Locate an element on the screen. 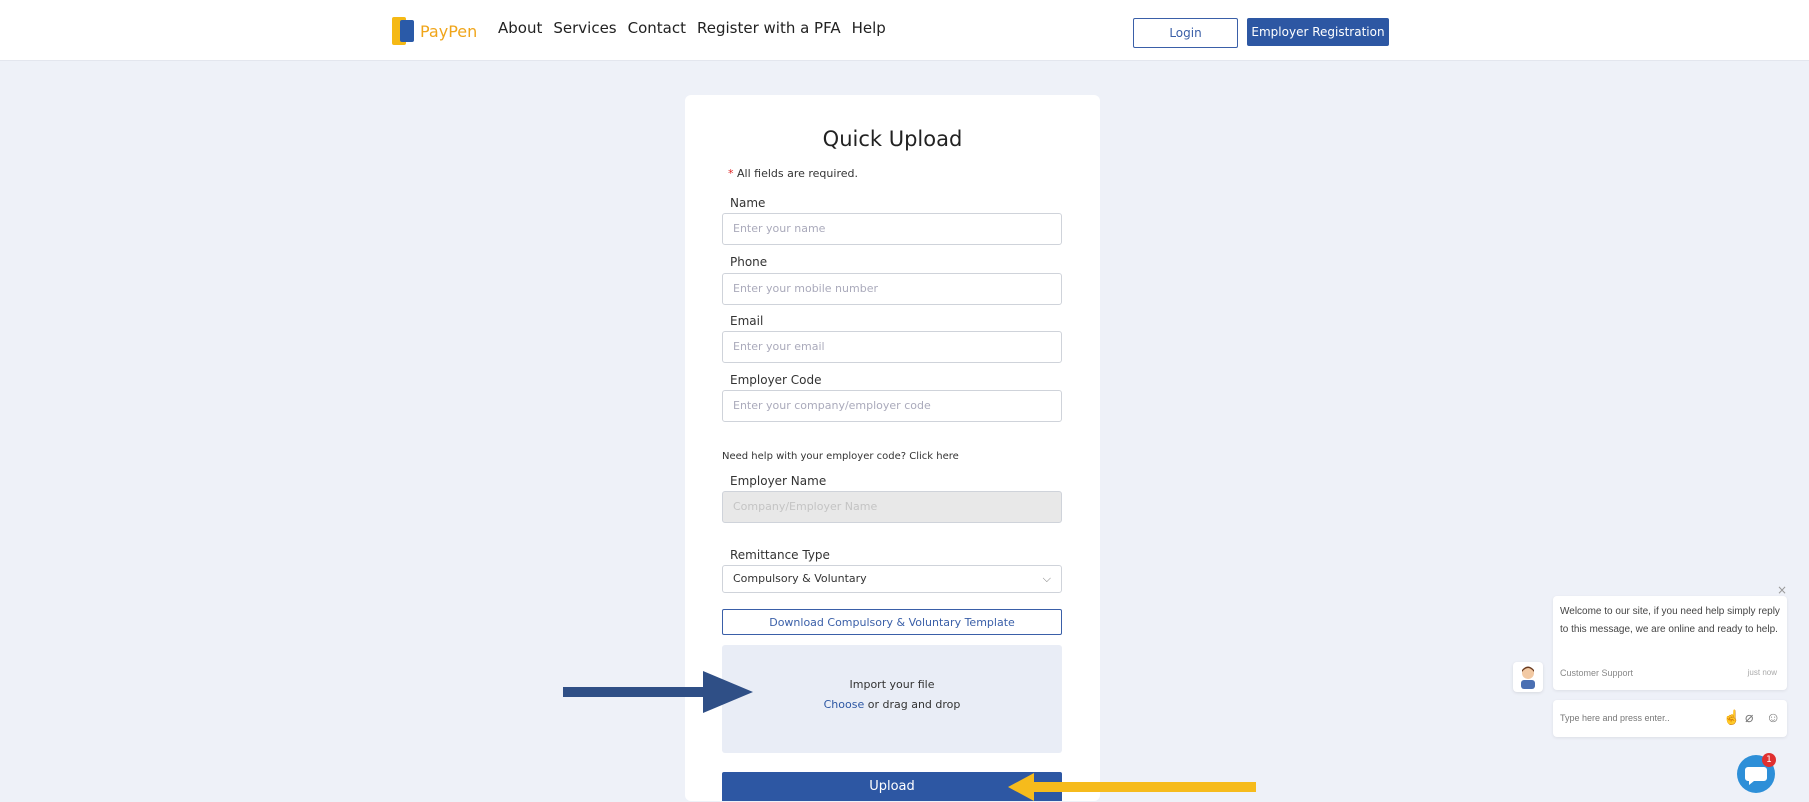 This screenshot has height=802, width=1809. required-asterisk: * is located at coordinates (731, 173).